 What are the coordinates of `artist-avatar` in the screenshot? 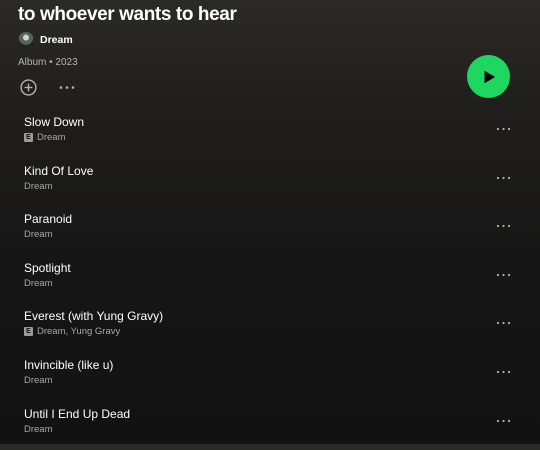 It's located at (26, 40).